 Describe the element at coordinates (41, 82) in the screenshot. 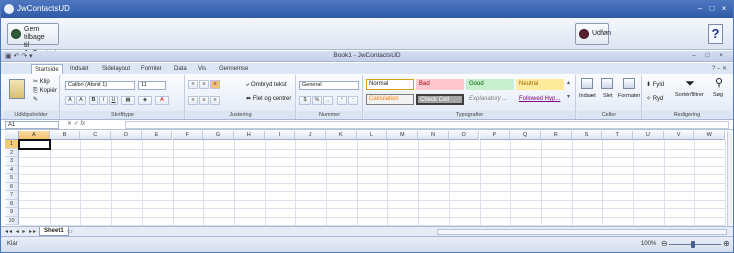

I see `cut-button: ✂ Klip` at that location.